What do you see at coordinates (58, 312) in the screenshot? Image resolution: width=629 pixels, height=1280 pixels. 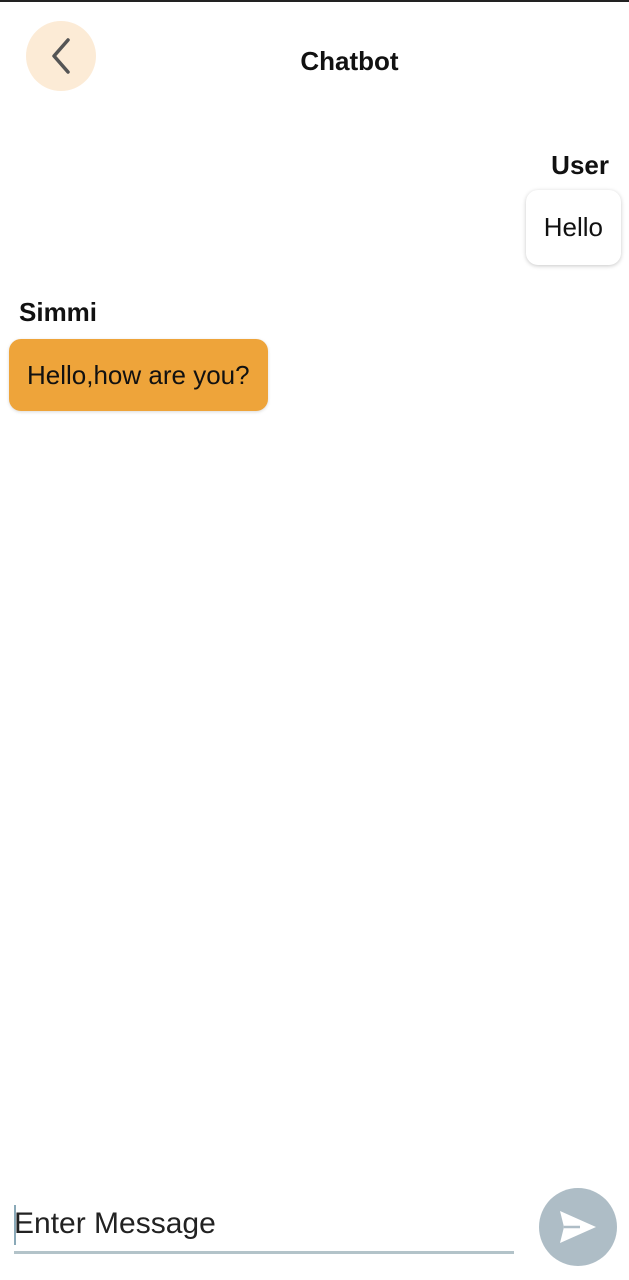 I see `bot-sender-label: Simmi` at bounding box center [58, 312].